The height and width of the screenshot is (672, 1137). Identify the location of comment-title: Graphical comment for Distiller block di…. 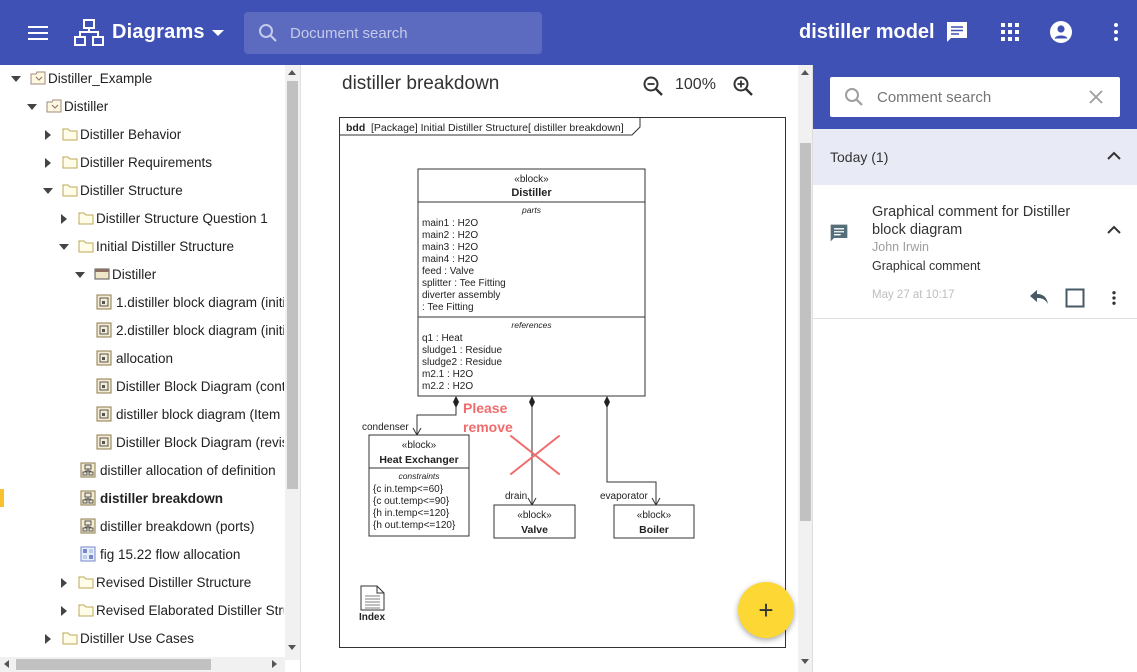
(971, 221).